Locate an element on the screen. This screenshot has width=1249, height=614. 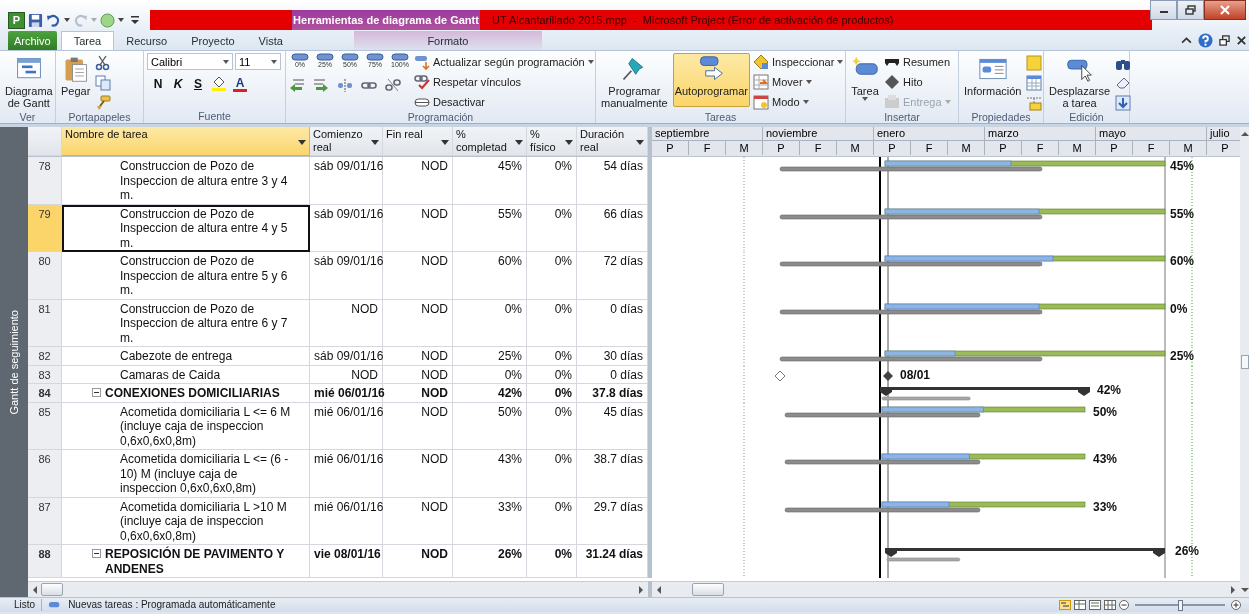
table-cell: 45% is located at coordinates (490, 181).